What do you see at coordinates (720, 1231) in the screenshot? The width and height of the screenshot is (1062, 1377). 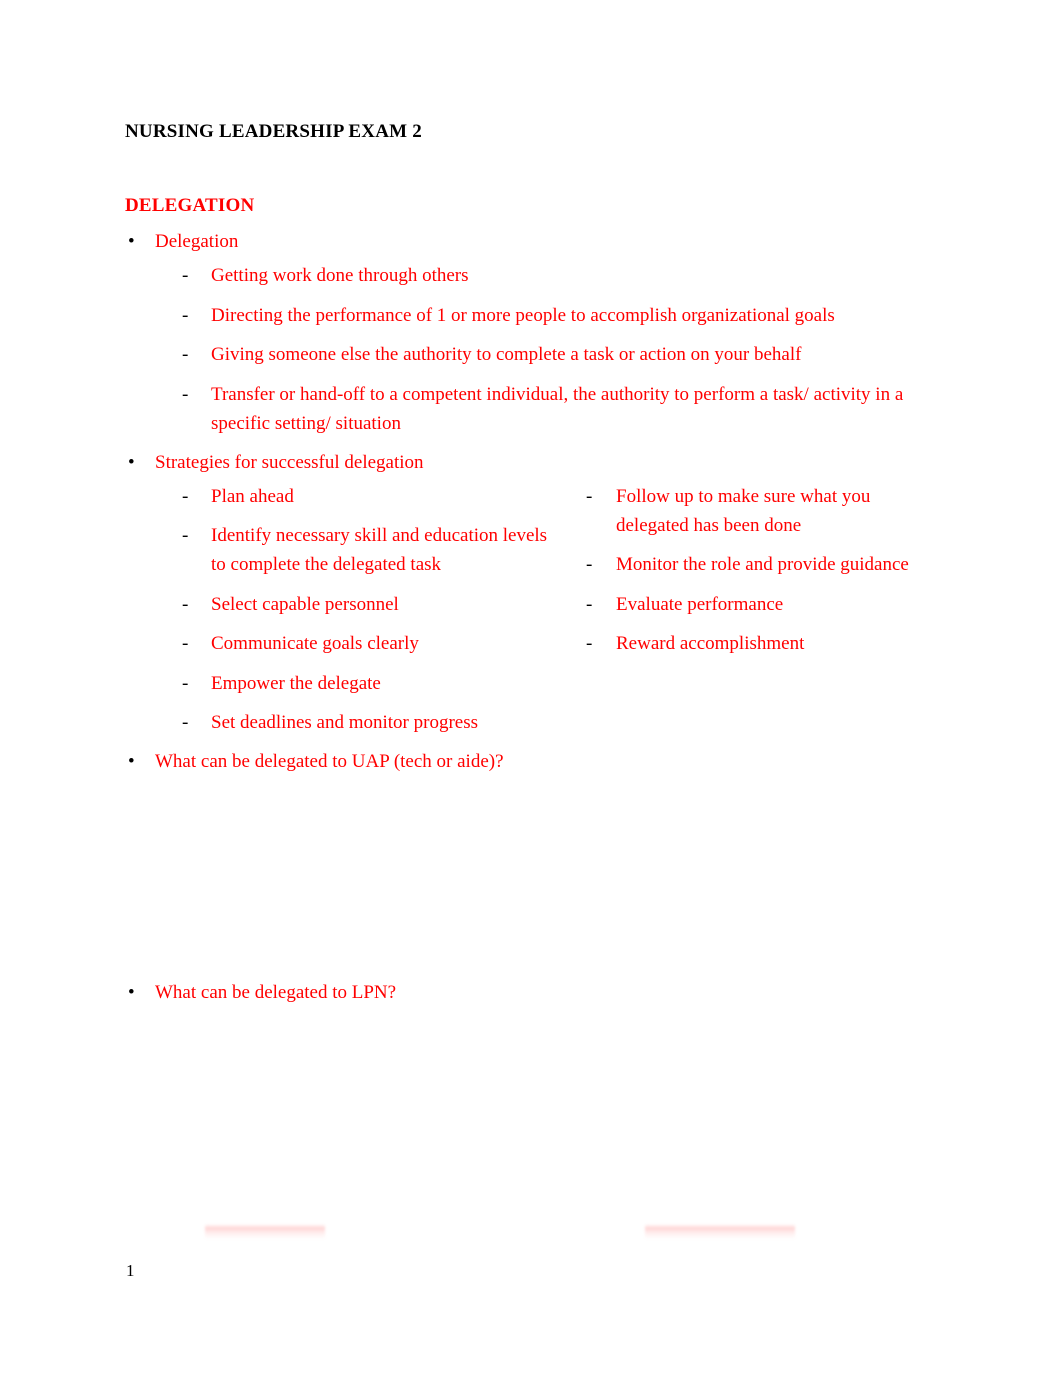 I see `faded-text-artifact-right` at bounding box center [720, 1231].